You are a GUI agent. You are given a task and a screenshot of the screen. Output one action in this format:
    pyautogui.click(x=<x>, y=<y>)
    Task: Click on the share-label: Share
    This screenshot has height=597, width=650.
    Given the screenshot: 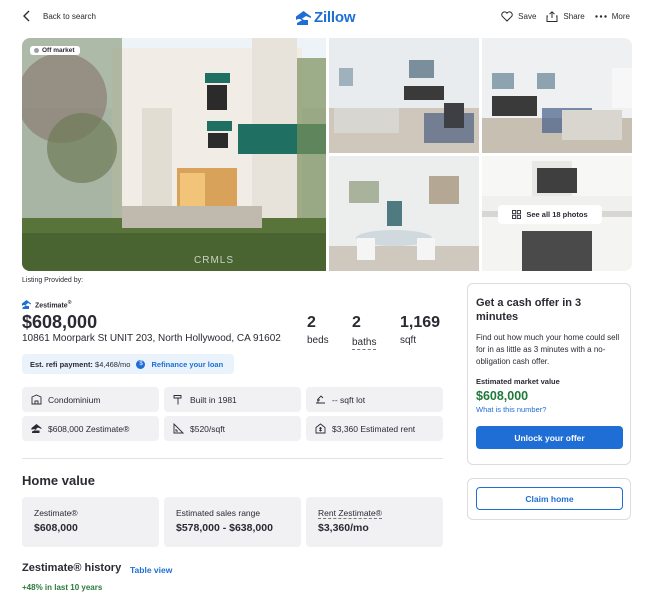 What is the action you would take?
    pyautogui.click(x=574, y=16)
    